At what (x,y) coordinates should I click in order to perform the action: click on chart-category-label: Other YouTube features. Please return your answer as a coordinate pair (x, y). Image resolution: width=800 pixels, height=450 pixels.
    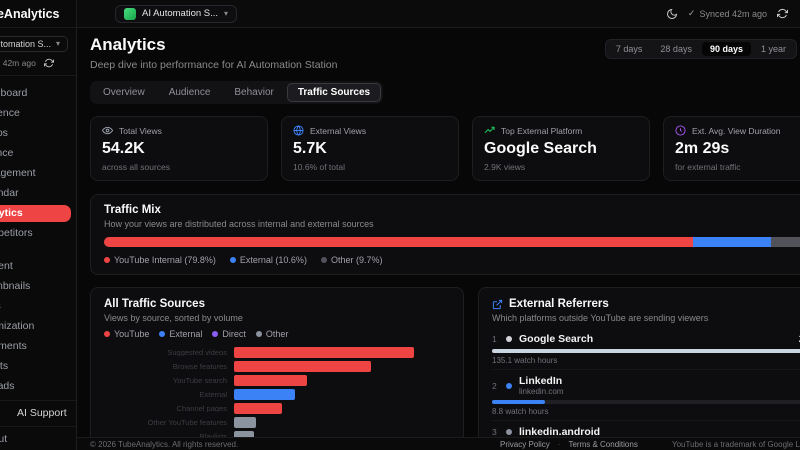
    Looking at the image, I should click on (187, 422).